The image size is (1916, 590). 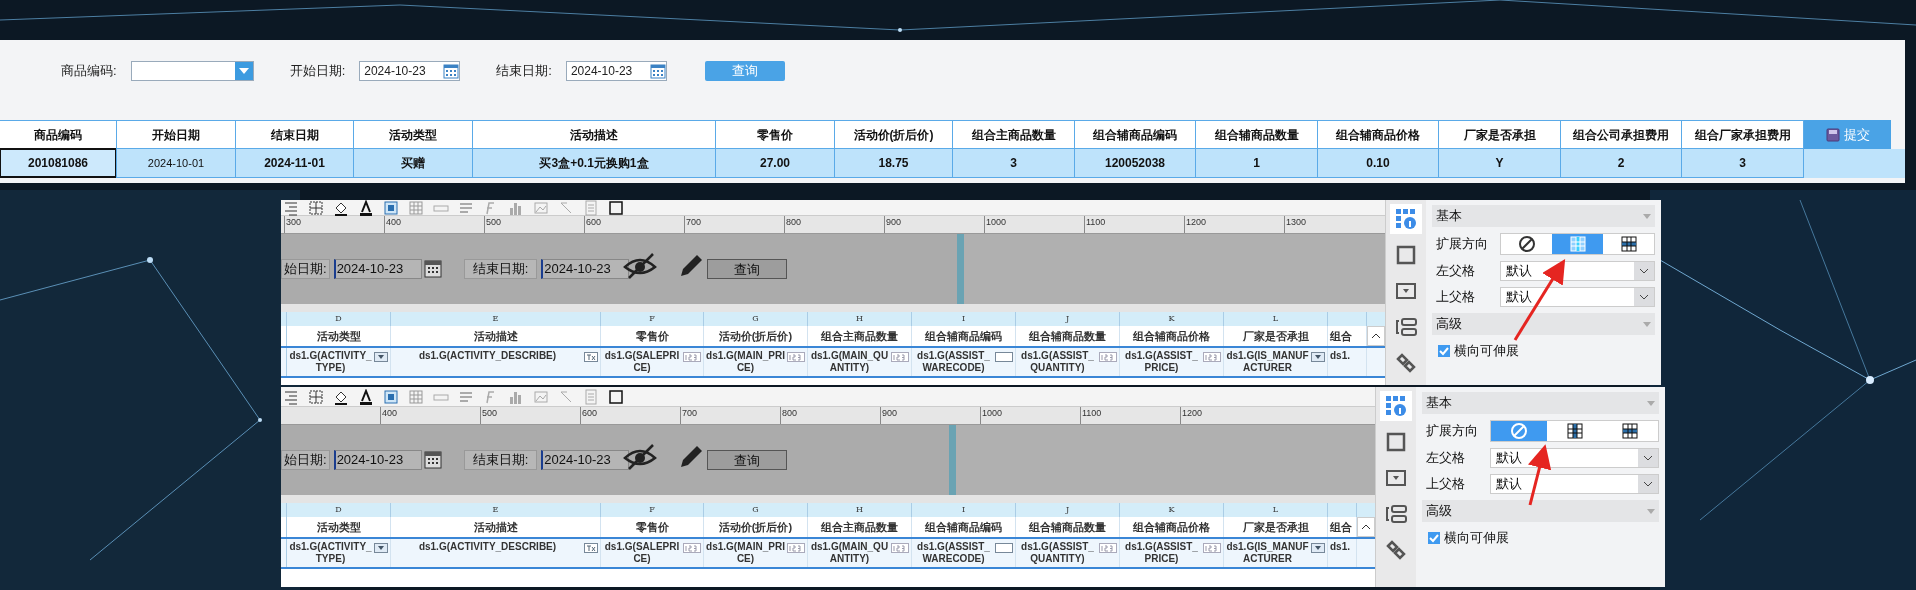 What do you see at coordinates (849, 552) in the screenshot?
I see `formula-cell-text: ds1.G(MAIN_QUANTITY)` at bounding box center [849, 552].